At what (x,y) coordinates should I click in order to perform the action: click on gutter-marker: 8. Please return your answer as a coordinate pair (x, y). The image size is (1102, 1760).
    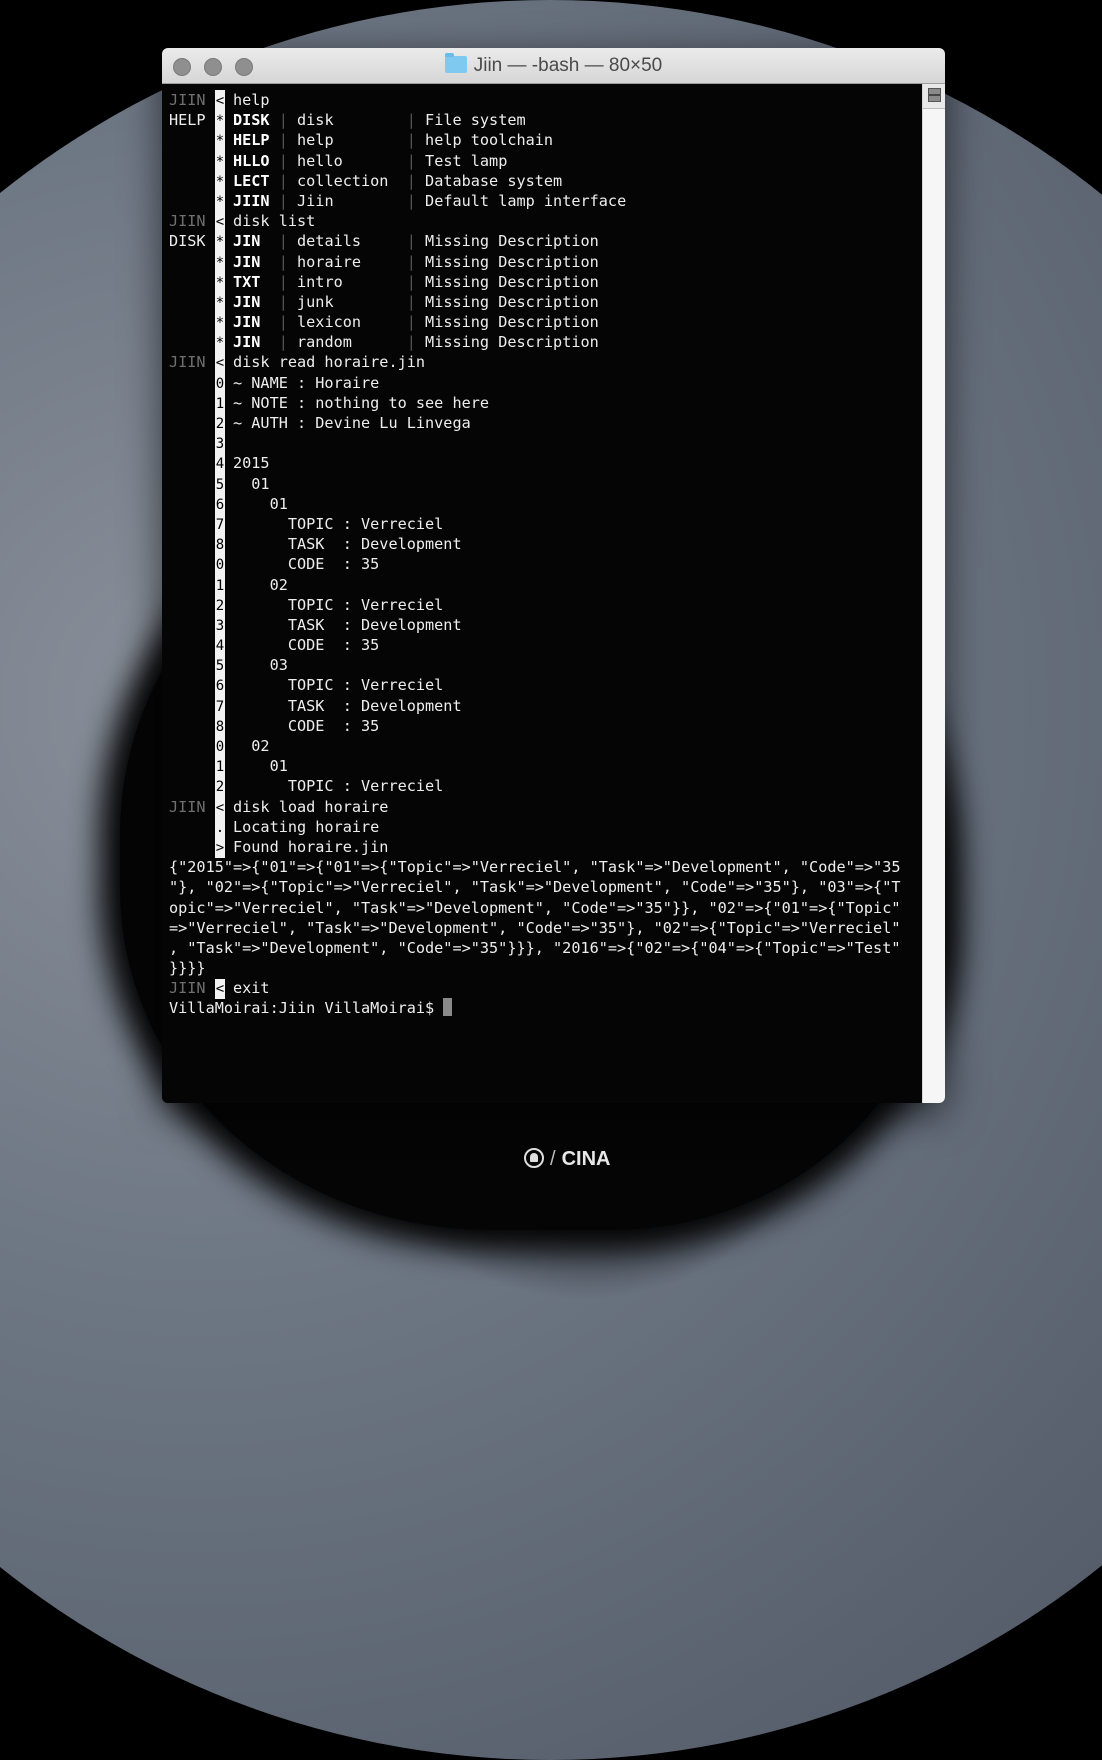
    Looking at the image, I should click on (220, 545).